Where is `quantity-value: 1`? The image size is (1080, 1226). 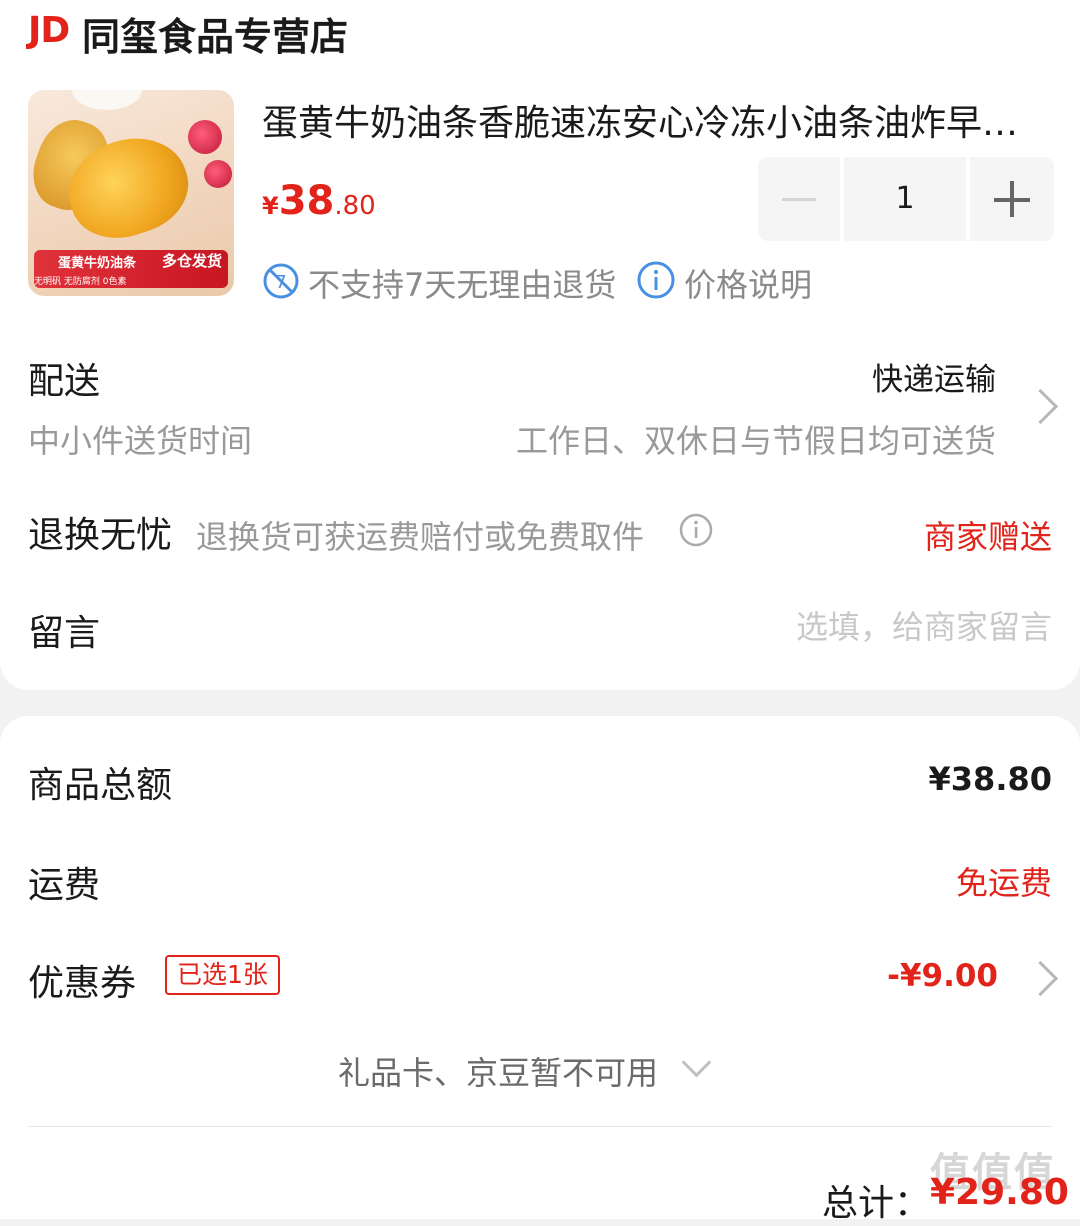 quantity-value: 1 is located at coordinates (905, 199).